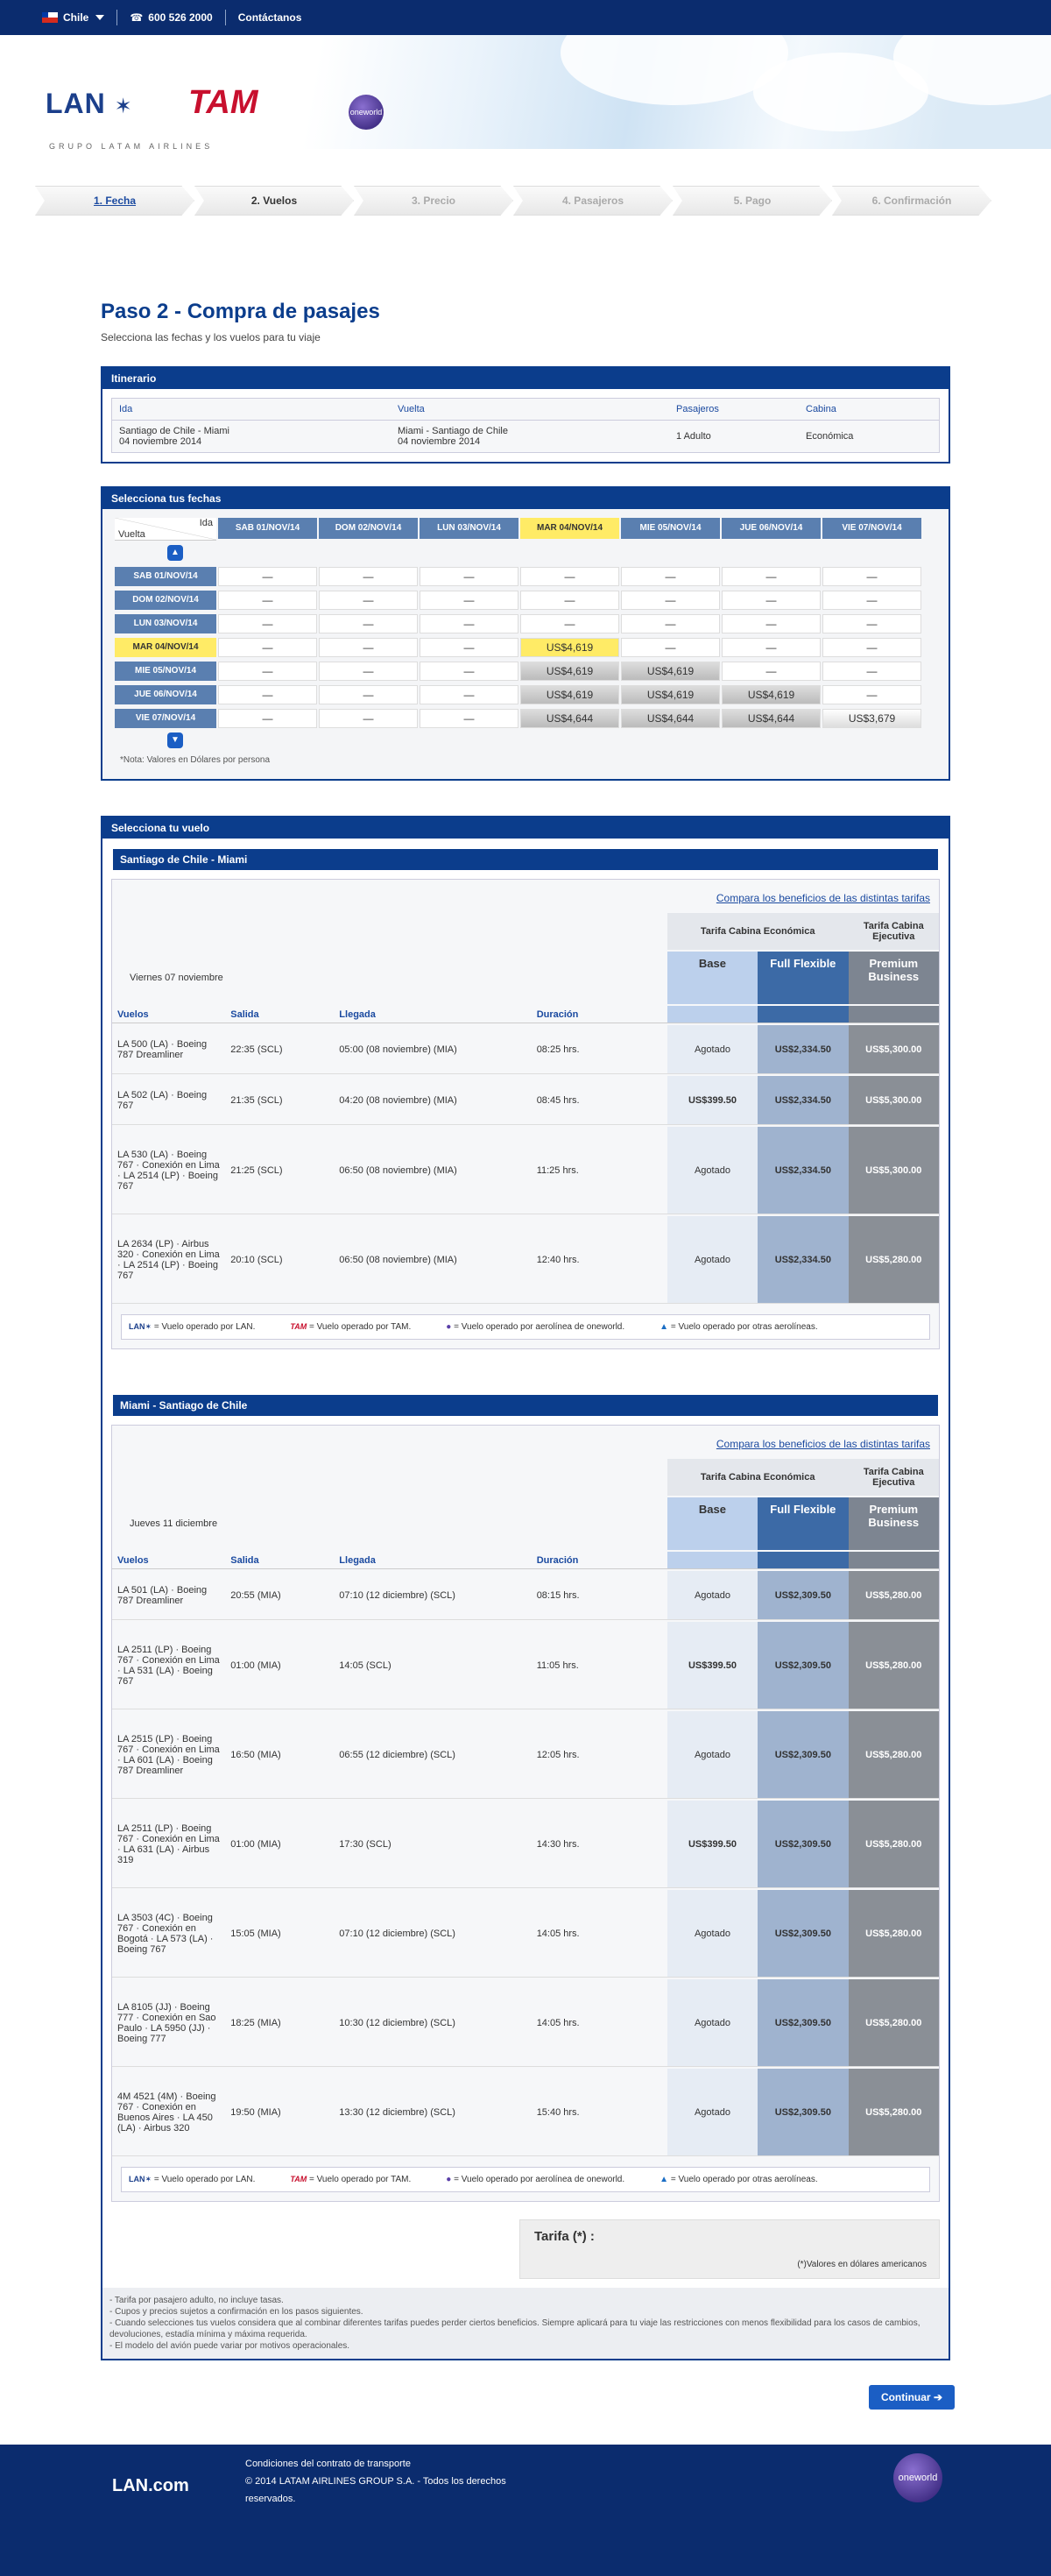  Describe the element at coordinates (280, 1014) in the screenshot. I see `col-salida: Salida` at that location.